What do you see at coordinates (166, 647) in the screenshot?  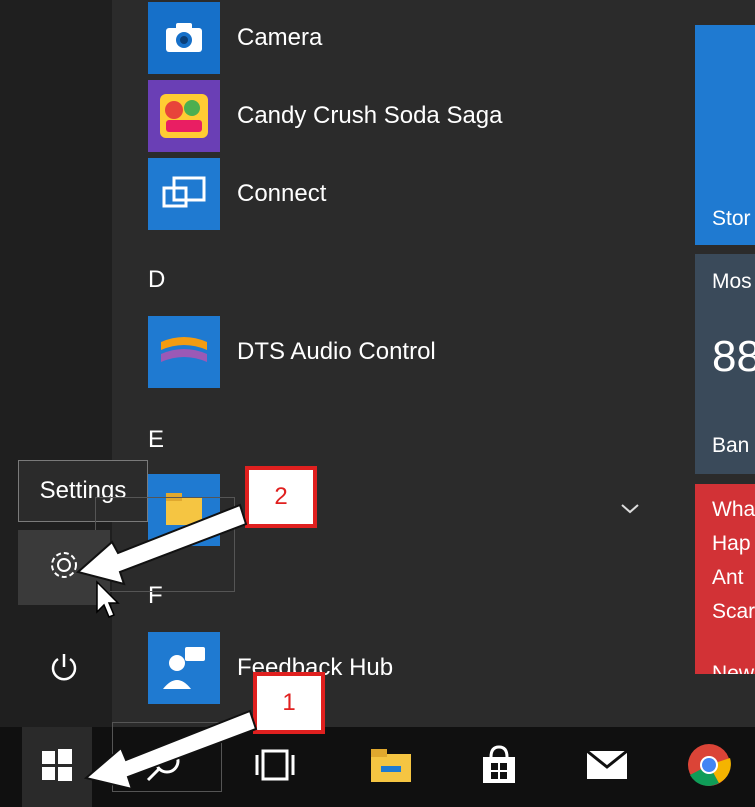 I see `annotation-arrows` at bounding box center [166, 647].